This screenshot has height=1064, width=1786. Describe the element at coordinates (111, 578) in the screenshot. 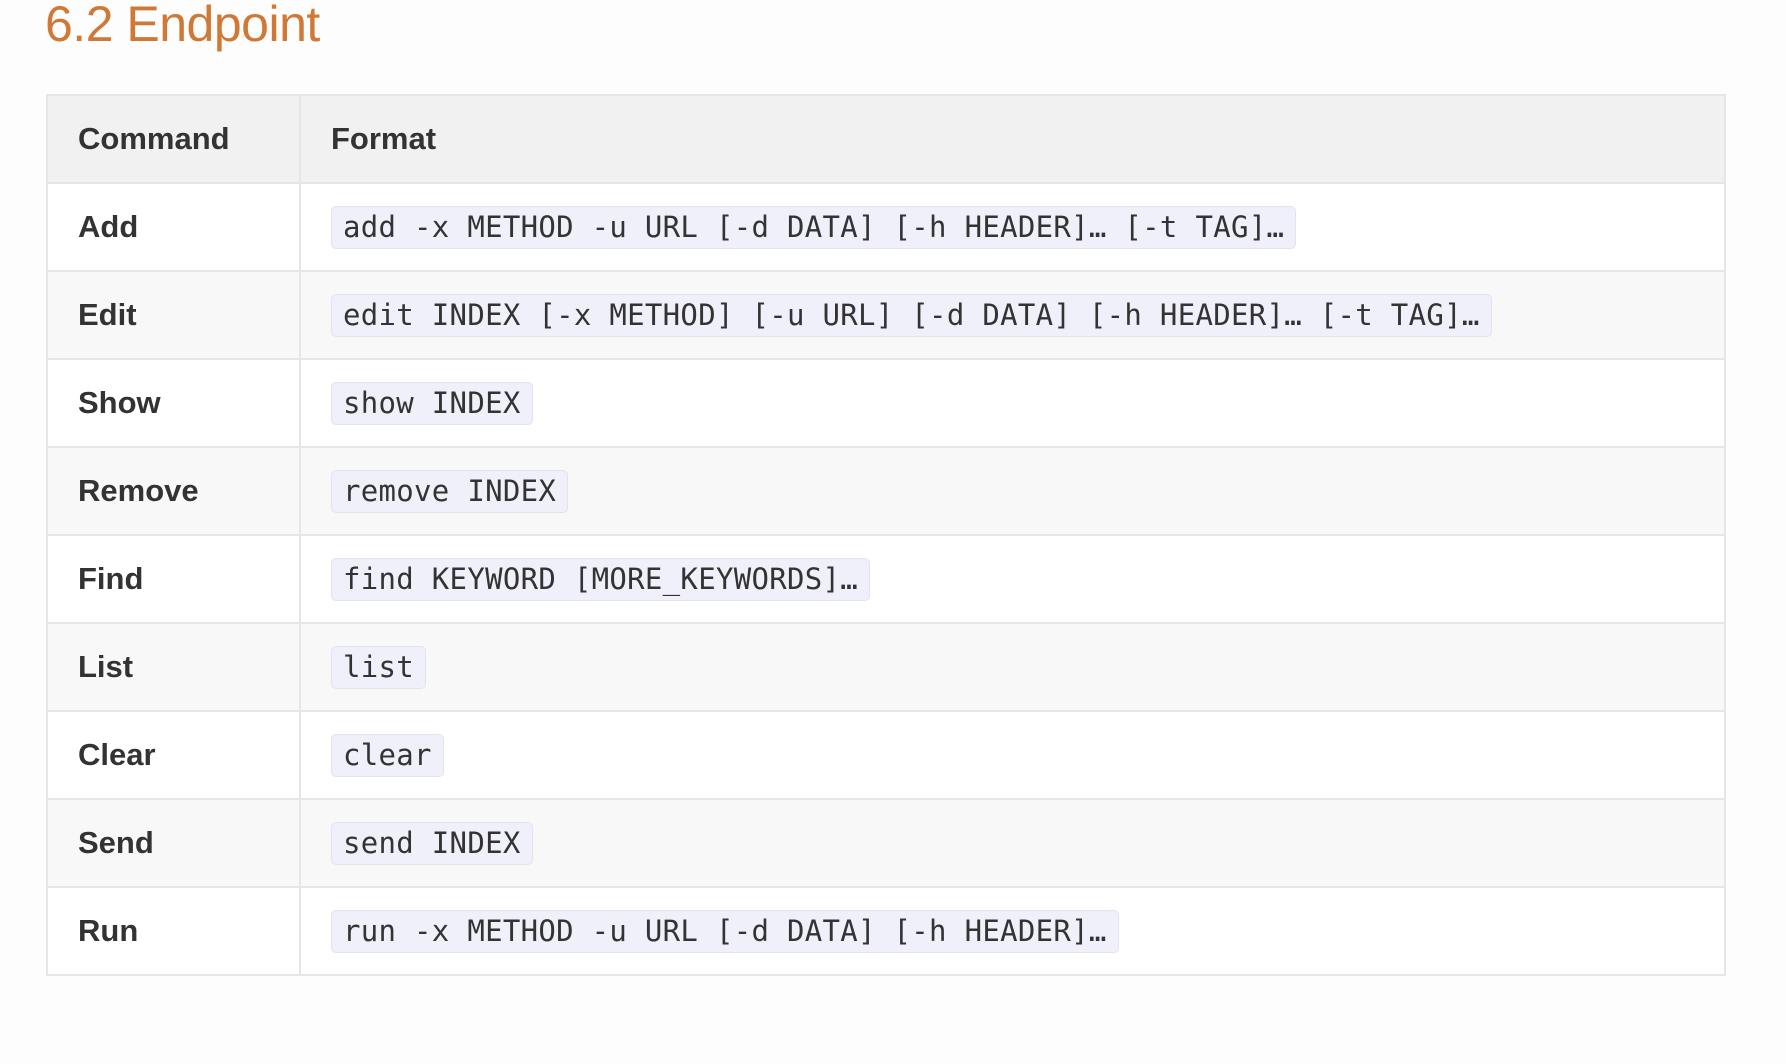

I see `command-name: Find` at that location.